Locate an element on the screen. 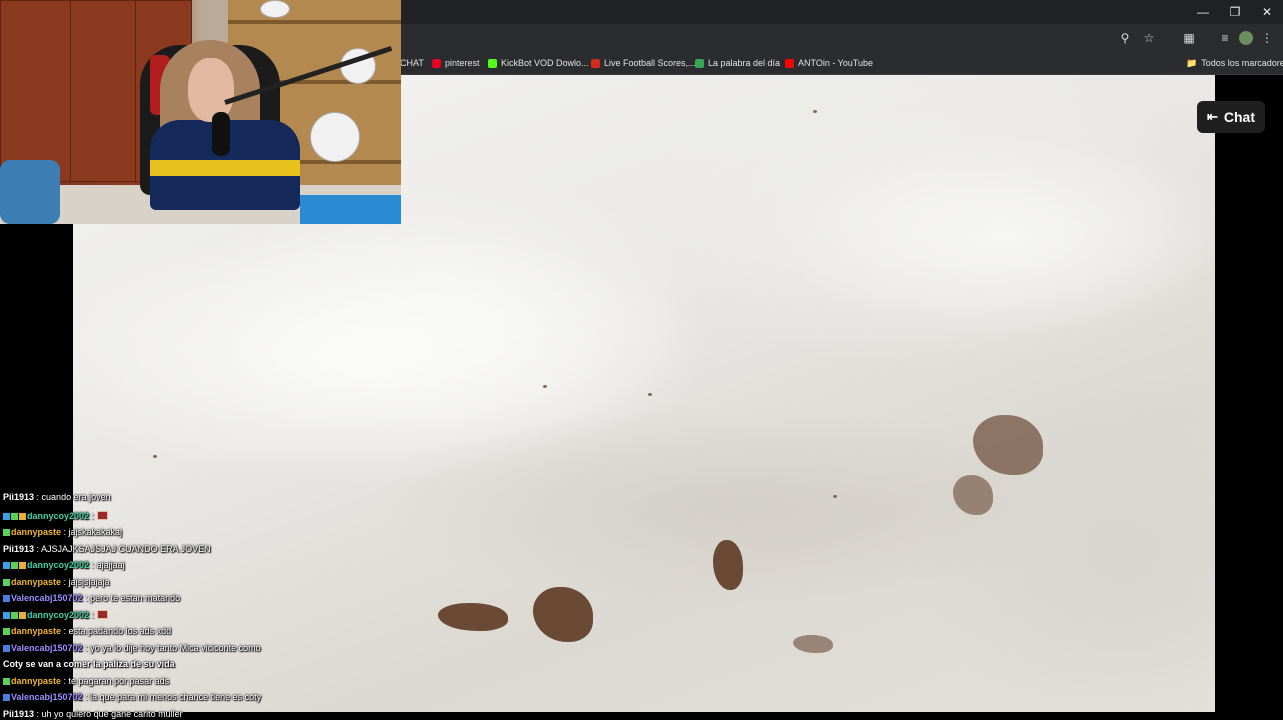  jersey-stripe is located at coordinates (225, 168).